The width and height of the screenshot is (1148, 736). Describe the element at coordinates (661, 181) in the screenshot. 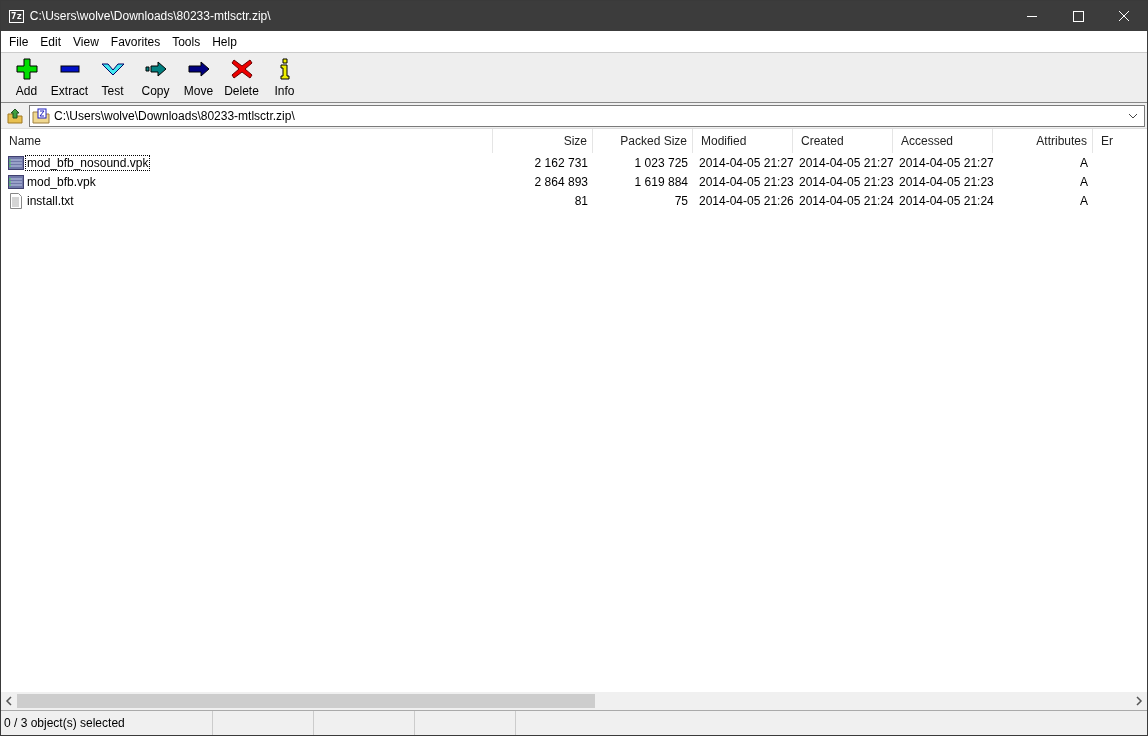

I see `table-cell: 1 619 884` at that location.